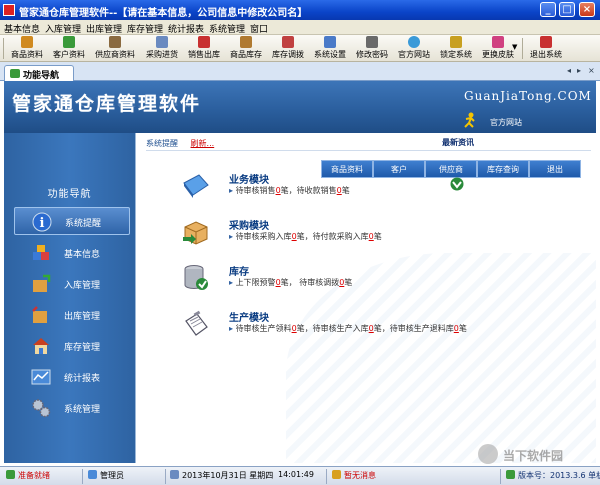  Describe the element at coordinates (498, 42) in the screenshot. I see `skin-icon` at that location.